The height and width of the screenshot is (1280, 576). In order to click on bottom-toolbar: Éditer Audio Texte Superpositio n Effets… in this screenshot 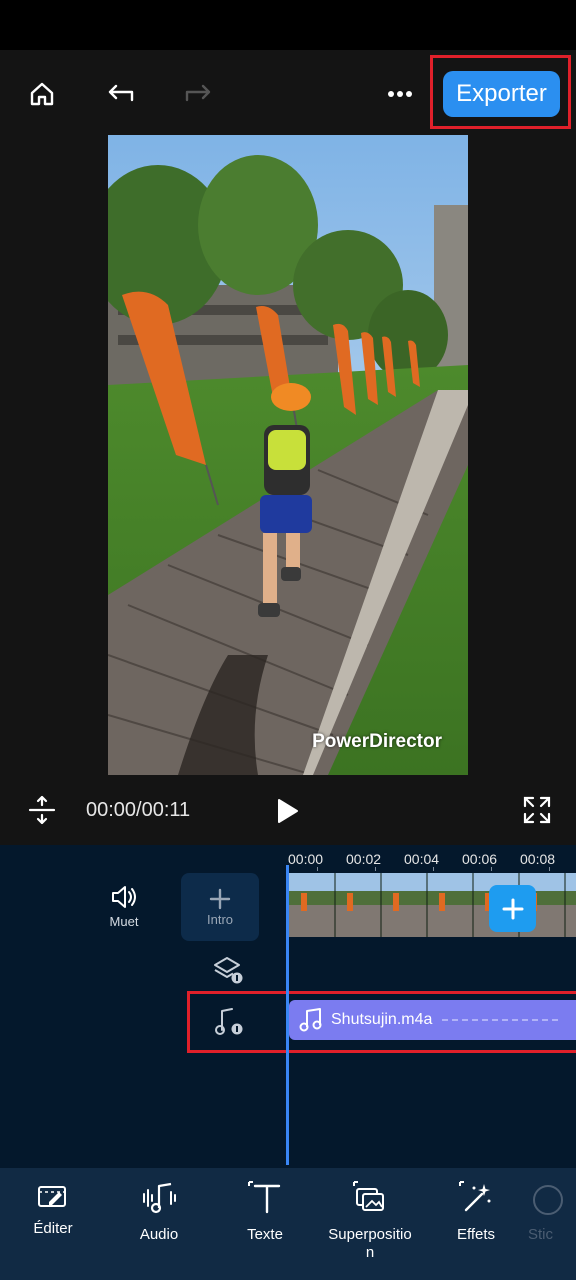, I will do `click(288, 1224)`.